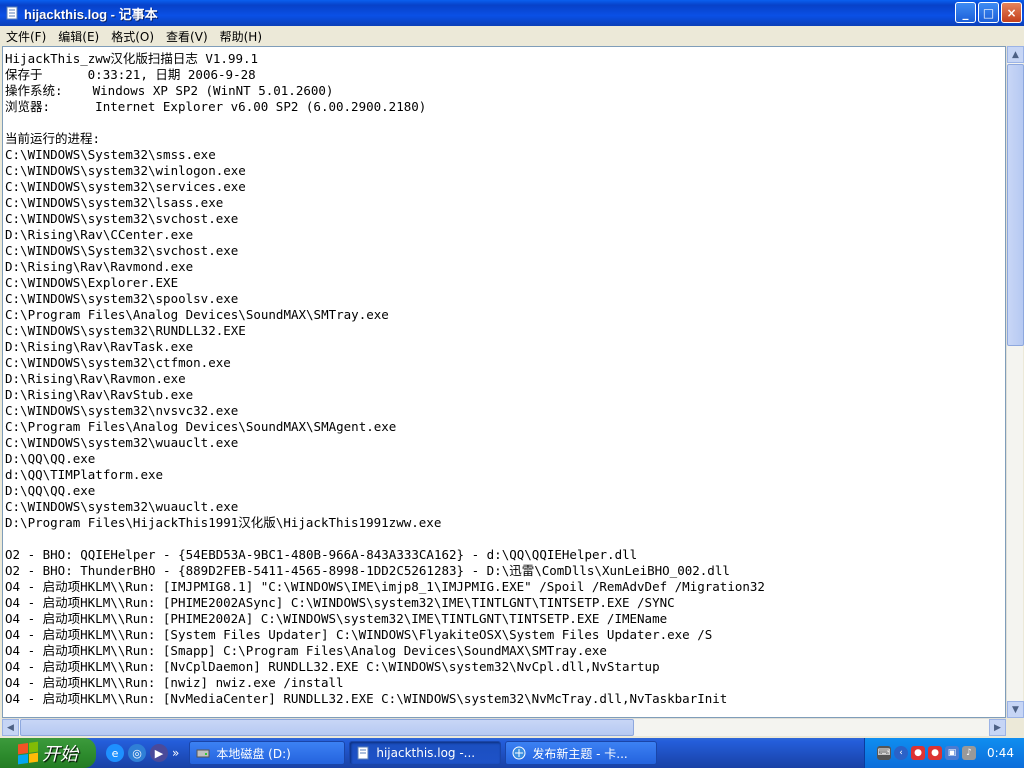  I want to click on media-player-icon: ▶, so click(159, 753).